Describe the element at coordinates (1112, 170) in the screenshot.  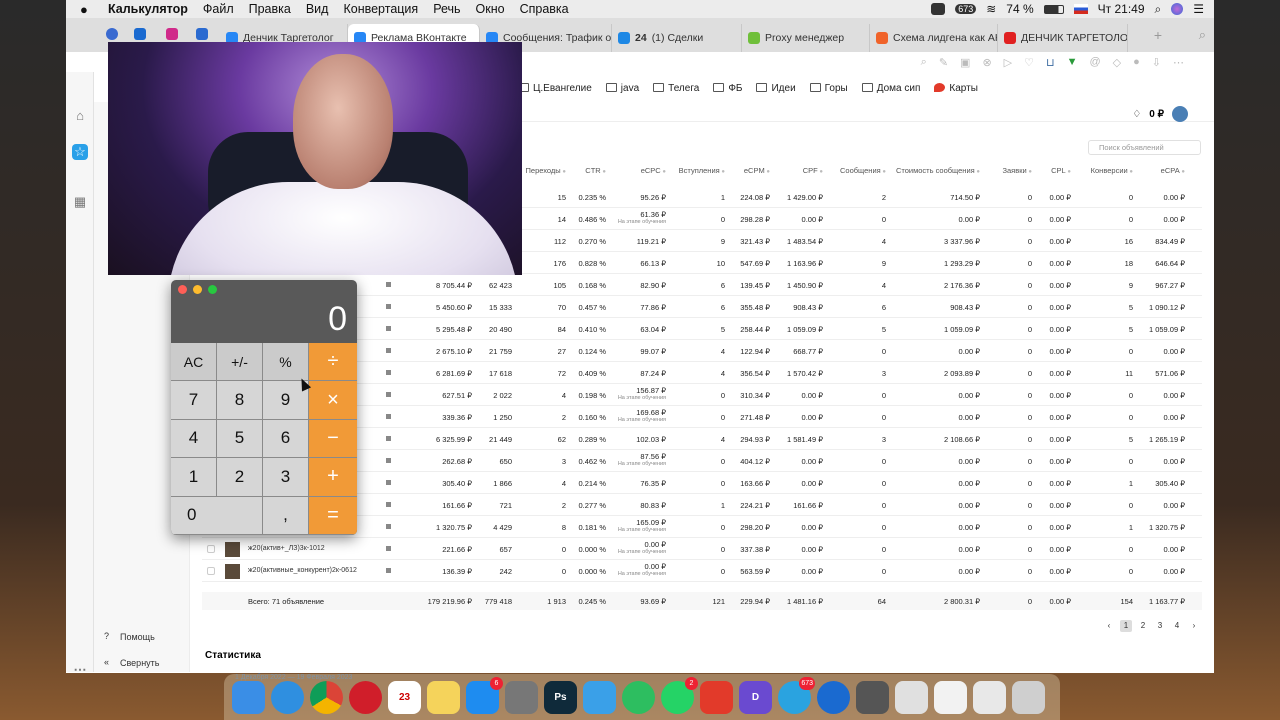
I see `column-header-conv: Конверсии` at that location.